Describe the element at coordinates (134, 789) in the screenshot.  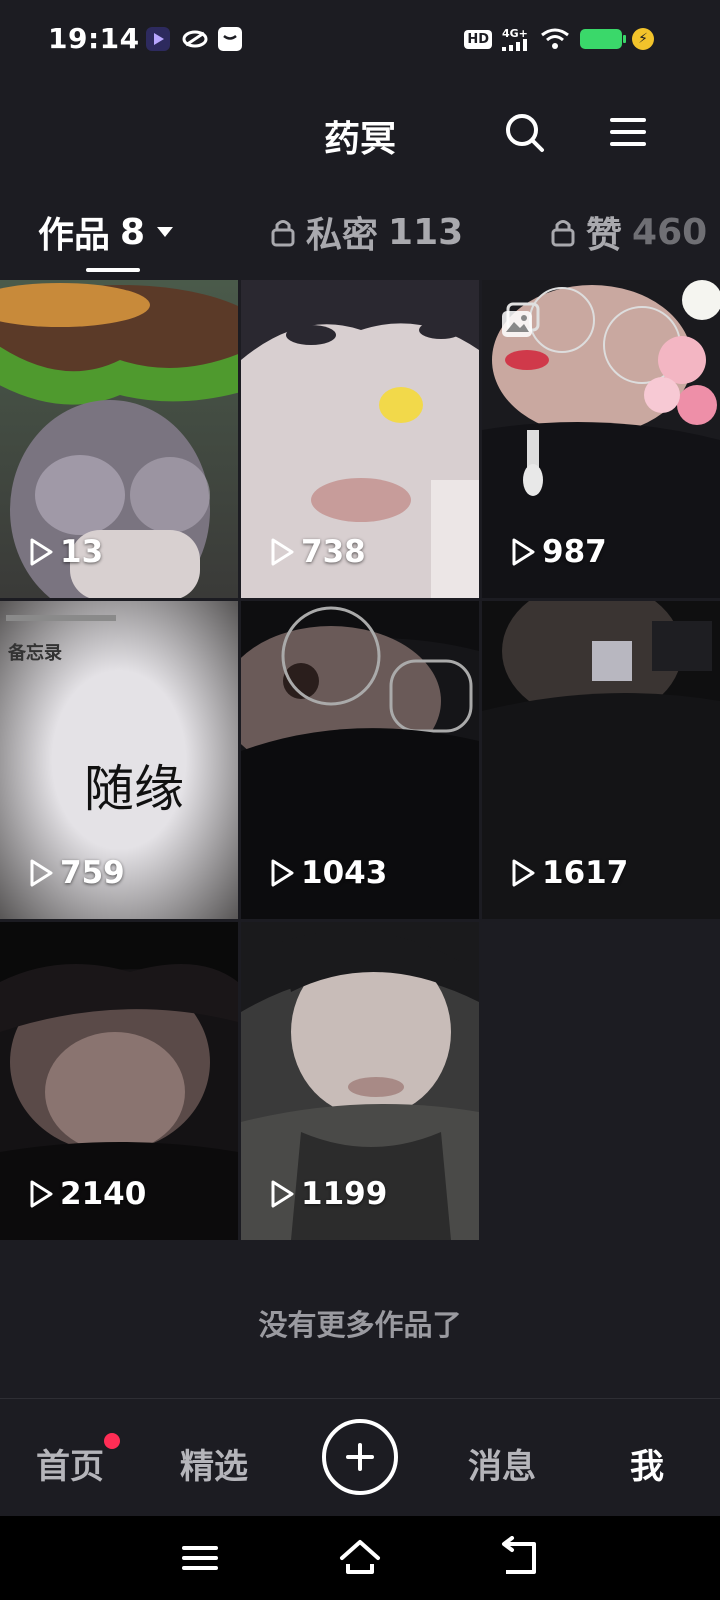
I see `memo-text: 随缘` at that location.